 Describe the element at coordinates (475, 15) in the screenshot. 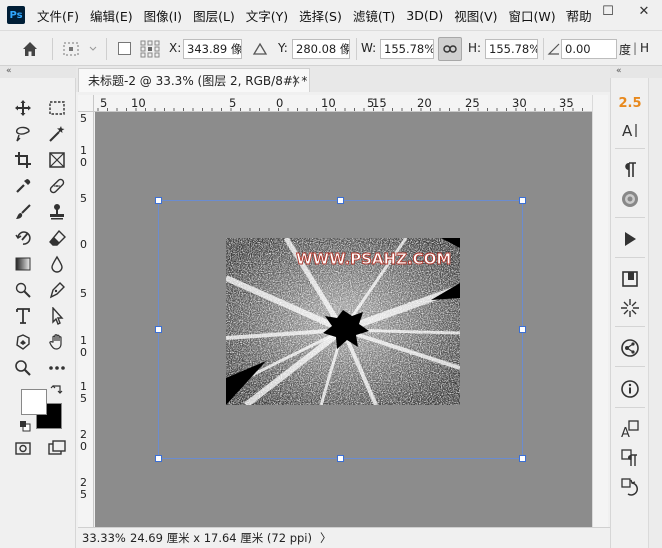

I see `menu-view: 视图(V)` at that location.